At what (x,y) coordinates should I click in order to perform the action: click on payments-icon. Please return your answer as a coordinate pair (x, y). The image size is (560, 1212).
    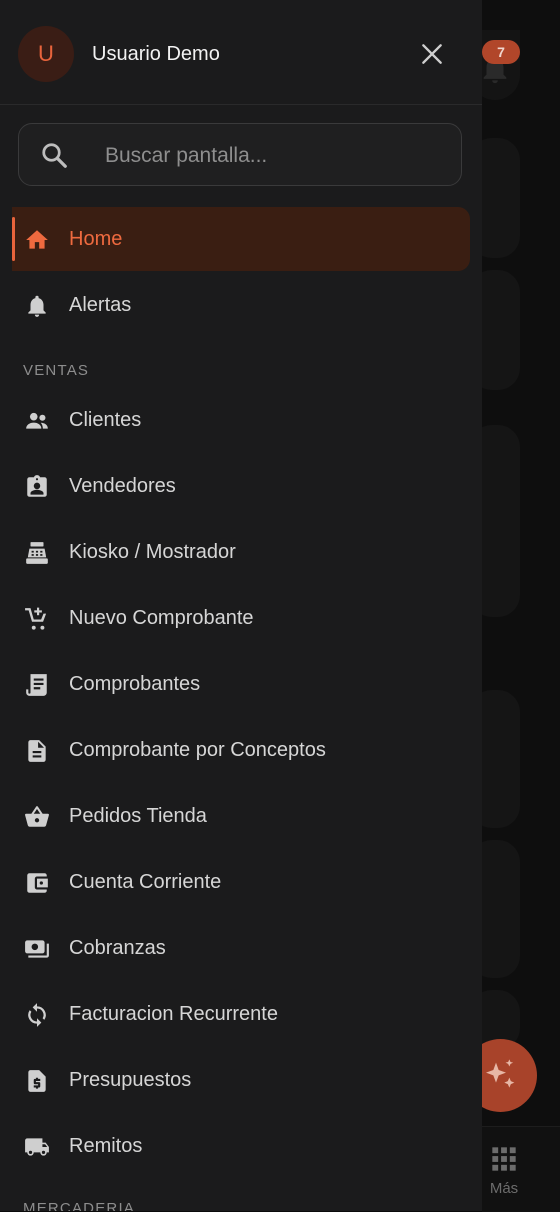
    Looking at the image, I should click on (37, 949).